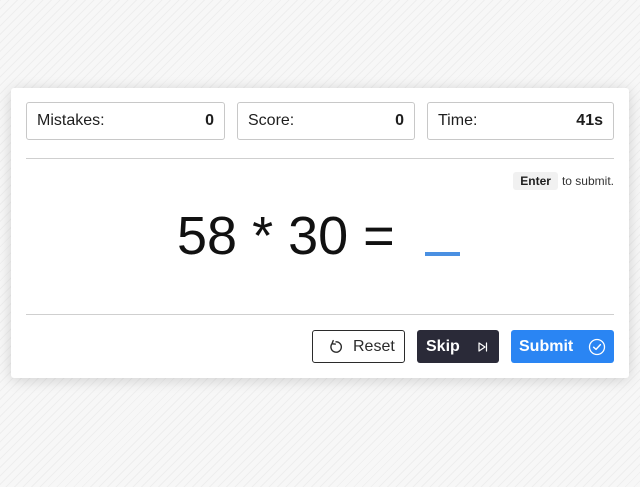 The height and width of the screenshot is (487, 640). Describe the element at coordinates (458, 120) in the screenshot. I see `time-label: Time:` at that location.